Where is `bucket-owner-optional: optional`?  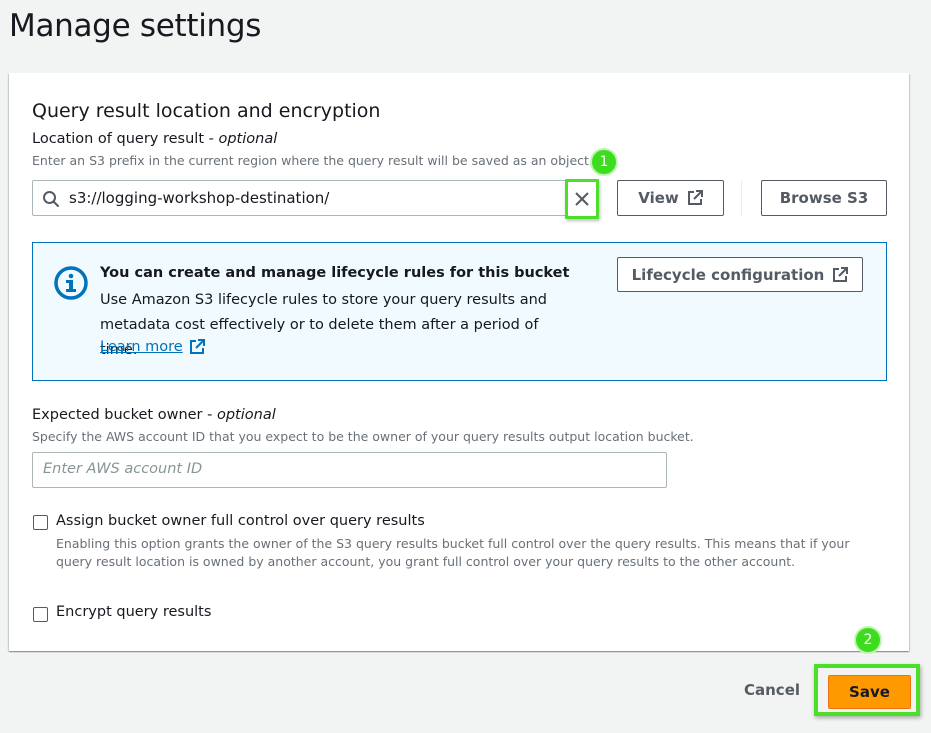 bucket-owner-optional: optional is located at coordinates (246, 415).